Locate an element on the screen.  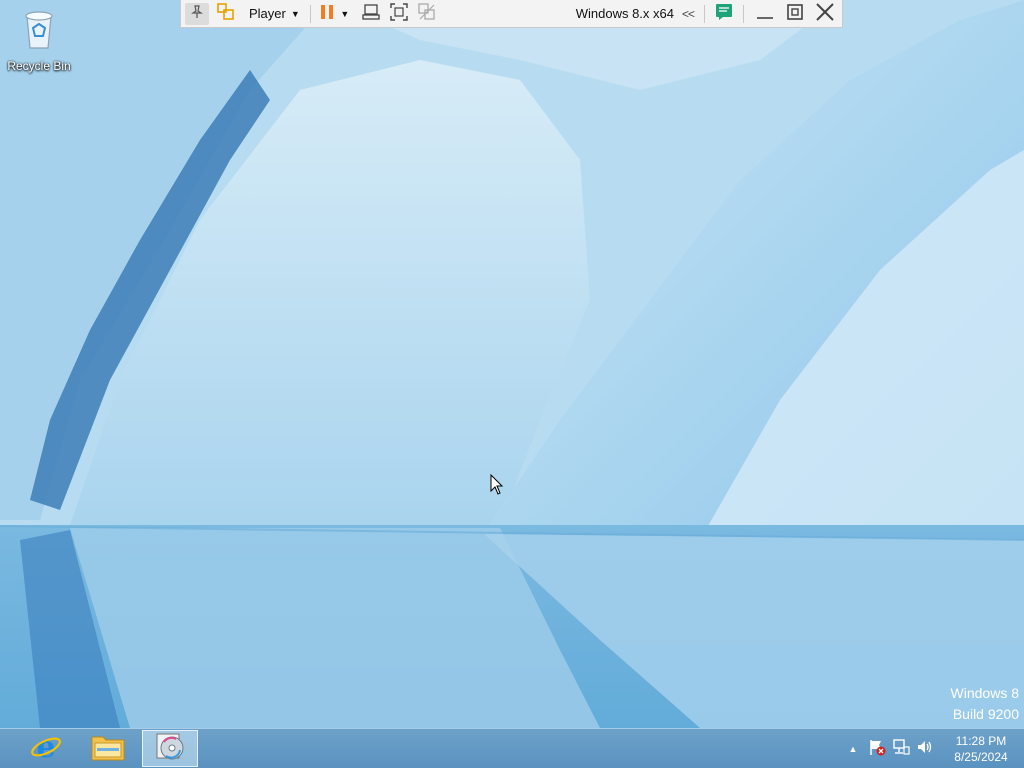
taskbar: e ▲ 11:28 PM 8/25/2024 is located at coordinates (512, 748).